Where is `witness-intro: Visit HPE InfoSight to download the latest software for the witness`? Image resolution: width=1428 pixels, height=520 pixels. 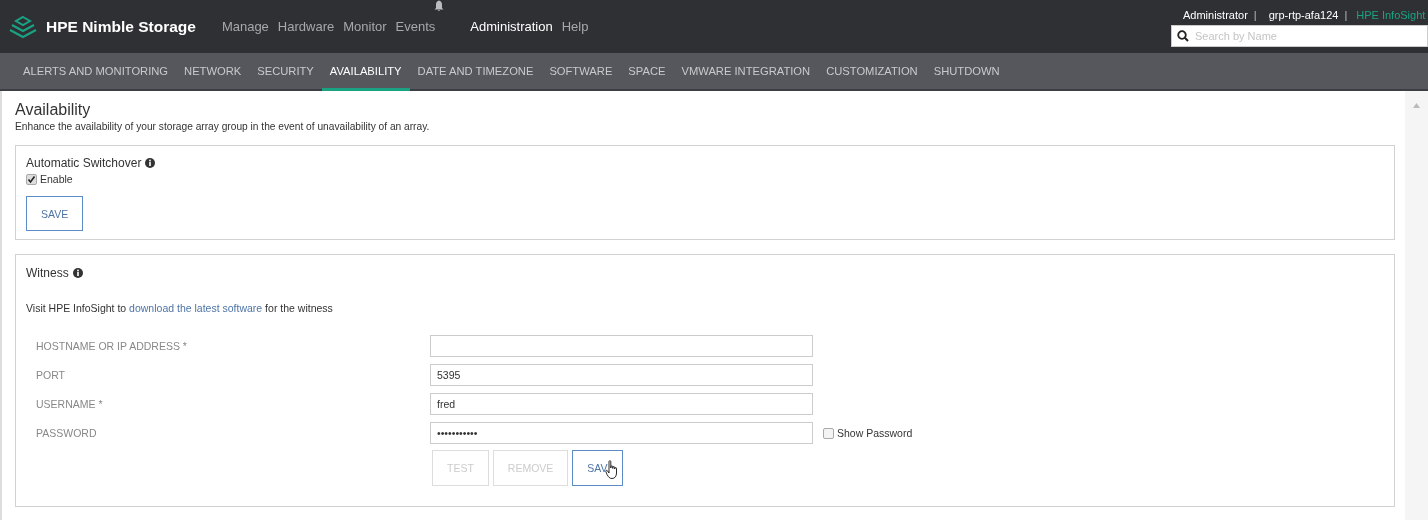 witness-intro: Visit HPE InfoSight to download the latest software for the witness is located at coordinates (180, 308).